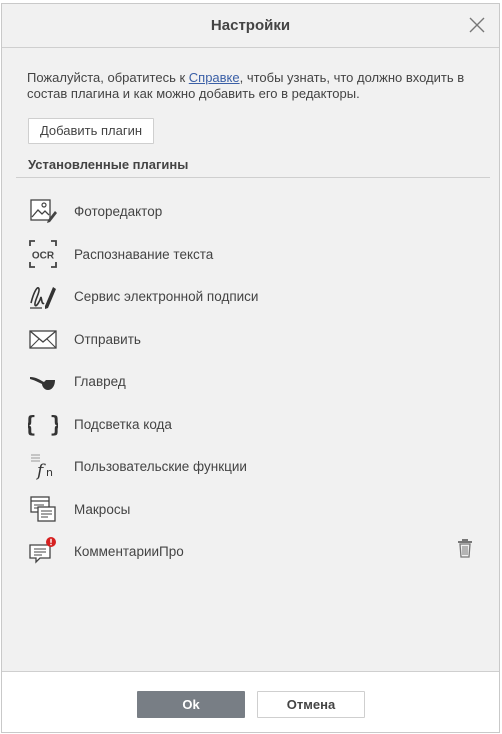 This screenshot has height=734, width=502. Describe the element at coordinates (214, 77) in the screenshot. I see `help-link: Справке` at that location.